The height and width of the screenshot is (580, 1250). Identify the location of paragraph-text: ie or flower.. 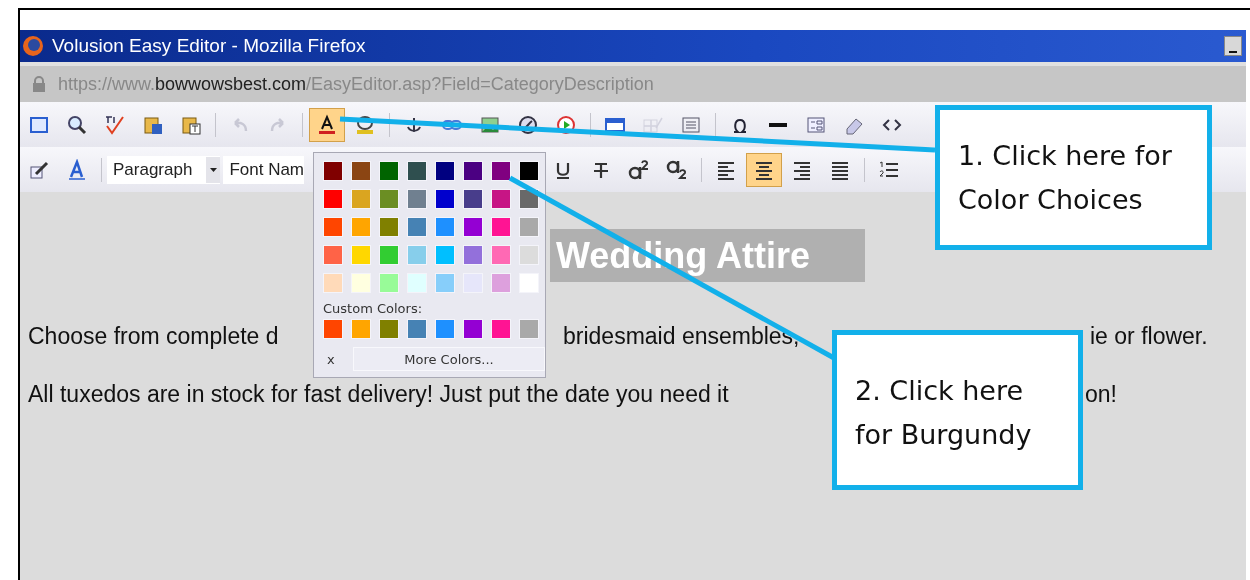
(1149, 335).